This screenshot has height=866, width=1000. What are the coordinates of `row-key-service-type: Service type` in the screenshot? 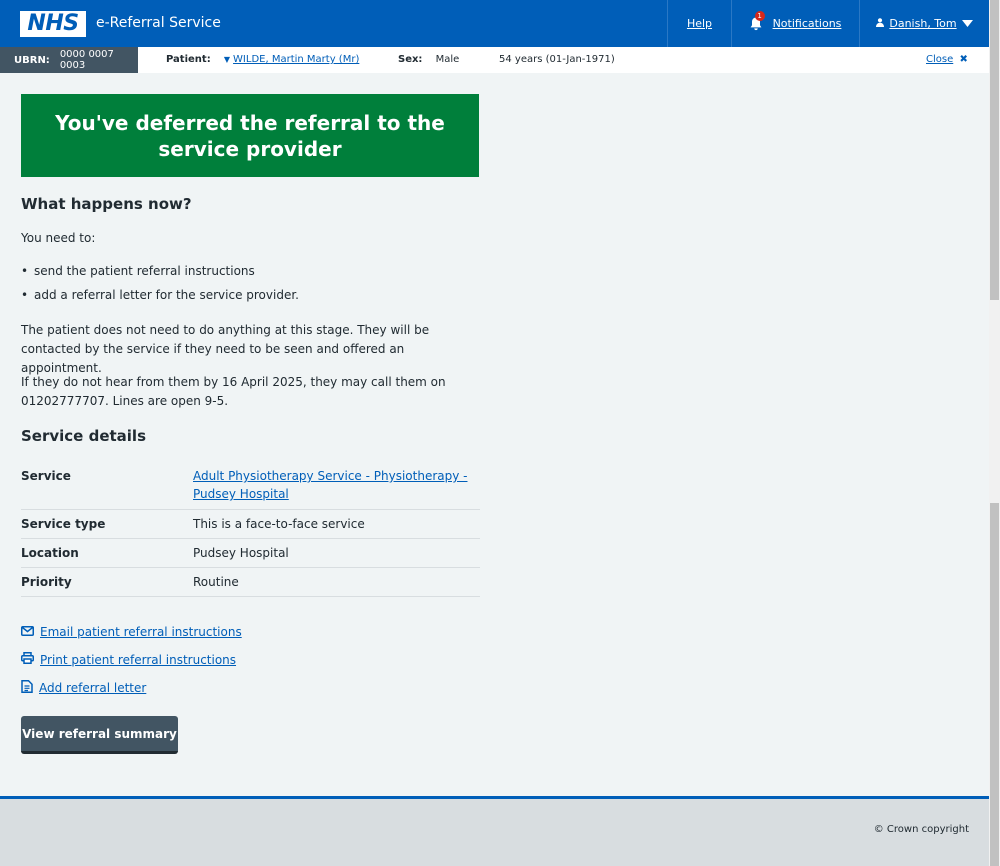 It's located at (63, 524).